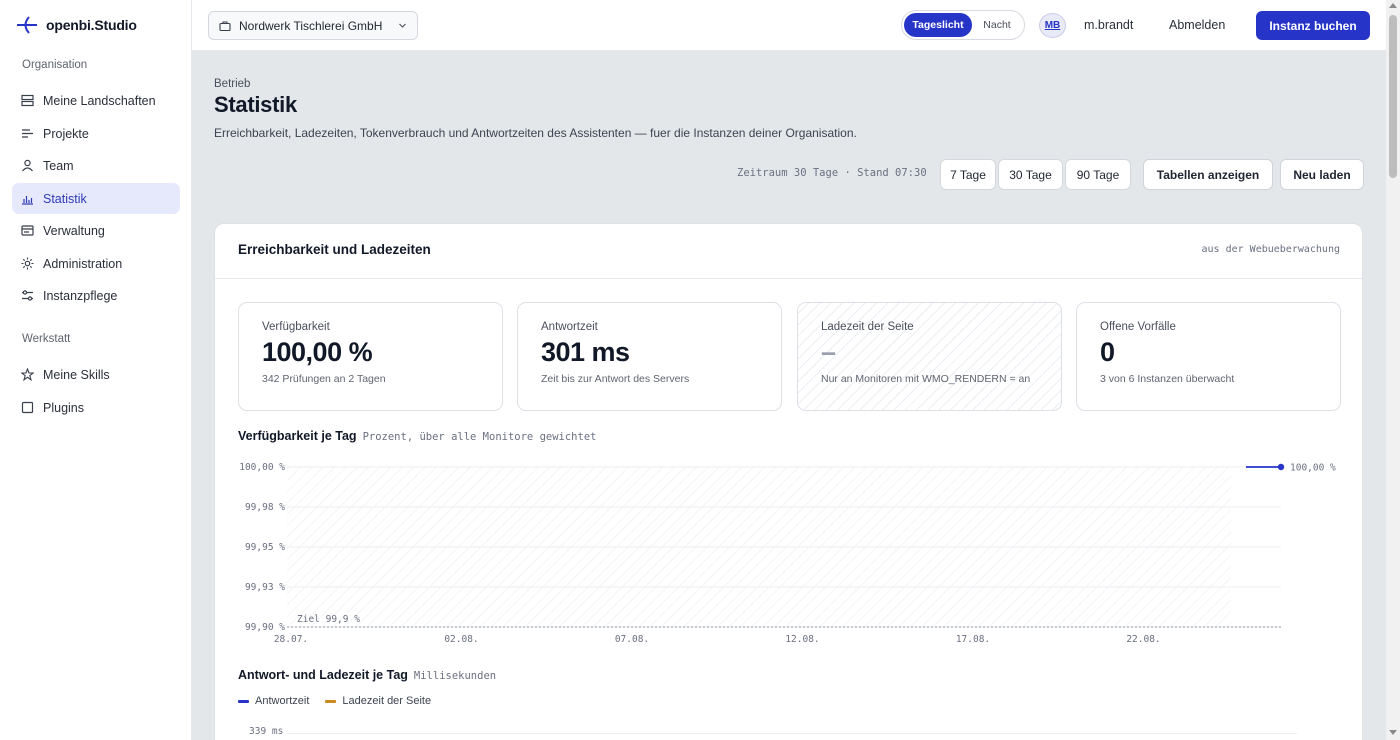 The width and height of the screenshot is (1400, 740). Describe the element at coordinates (96, 165) in the screenshot. I see `sidebar-item-team: Team` at that location.